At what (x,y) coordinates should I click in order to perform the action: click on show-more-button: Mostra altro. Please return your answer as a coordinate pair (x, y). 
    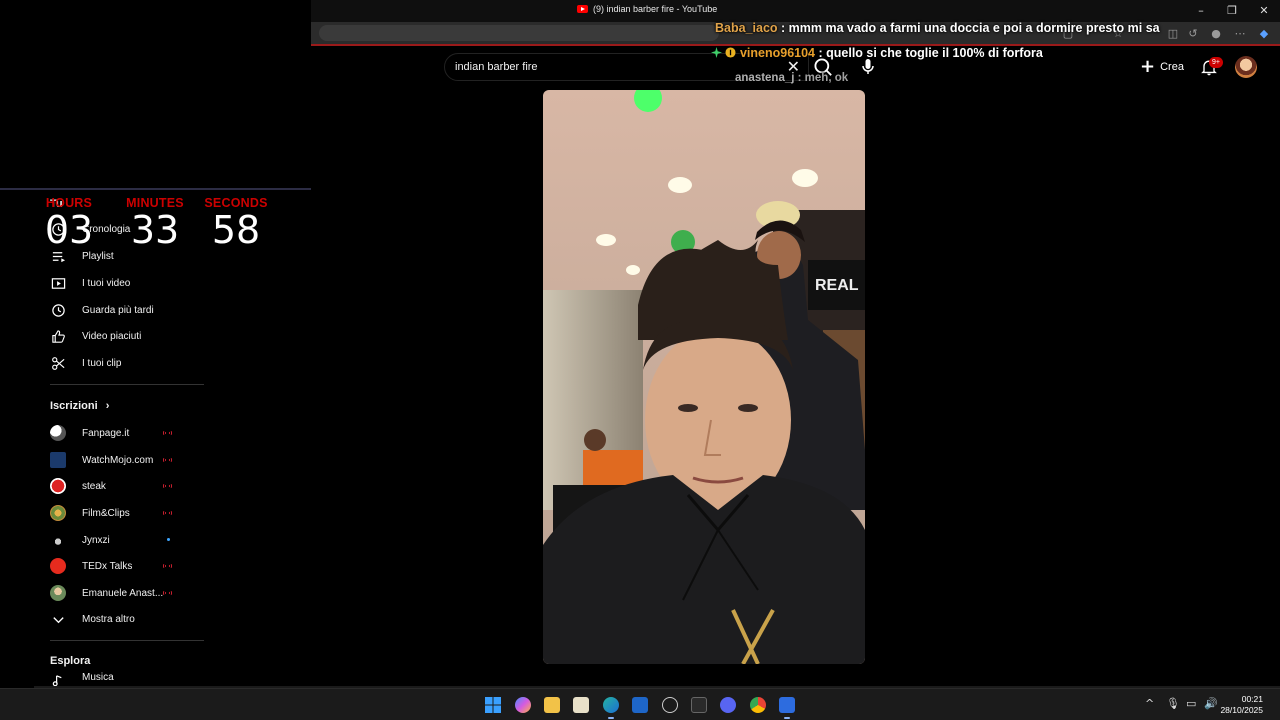
    Looking at the image, I should click on (118, 619).